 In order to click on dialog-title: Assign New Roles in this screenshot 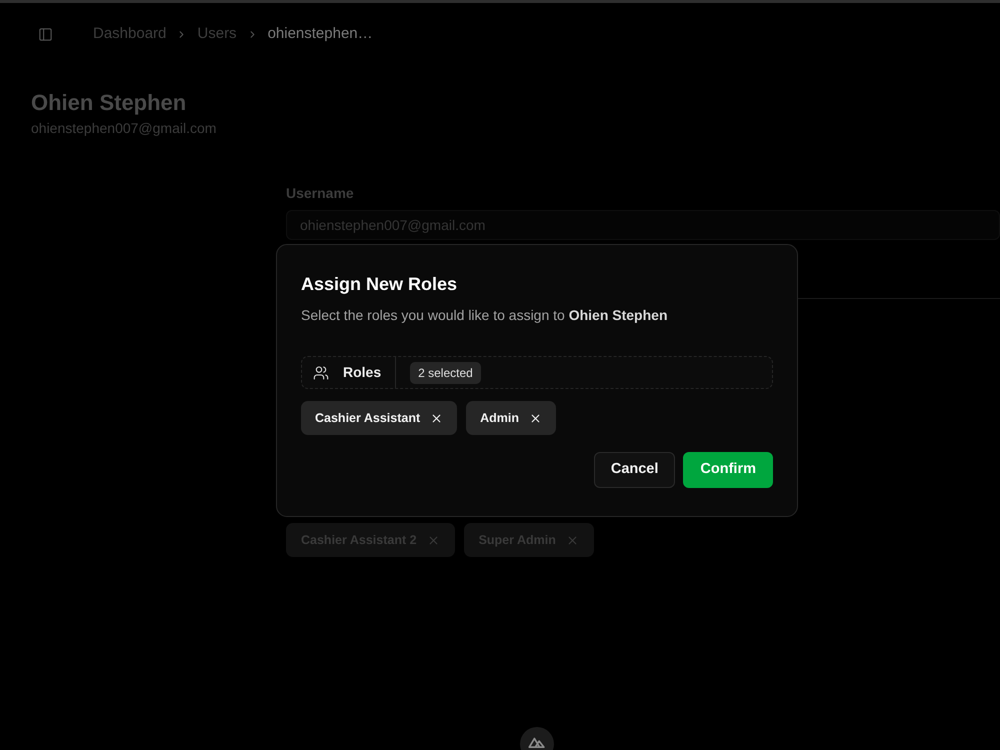, I will do `click(379, 284)`.